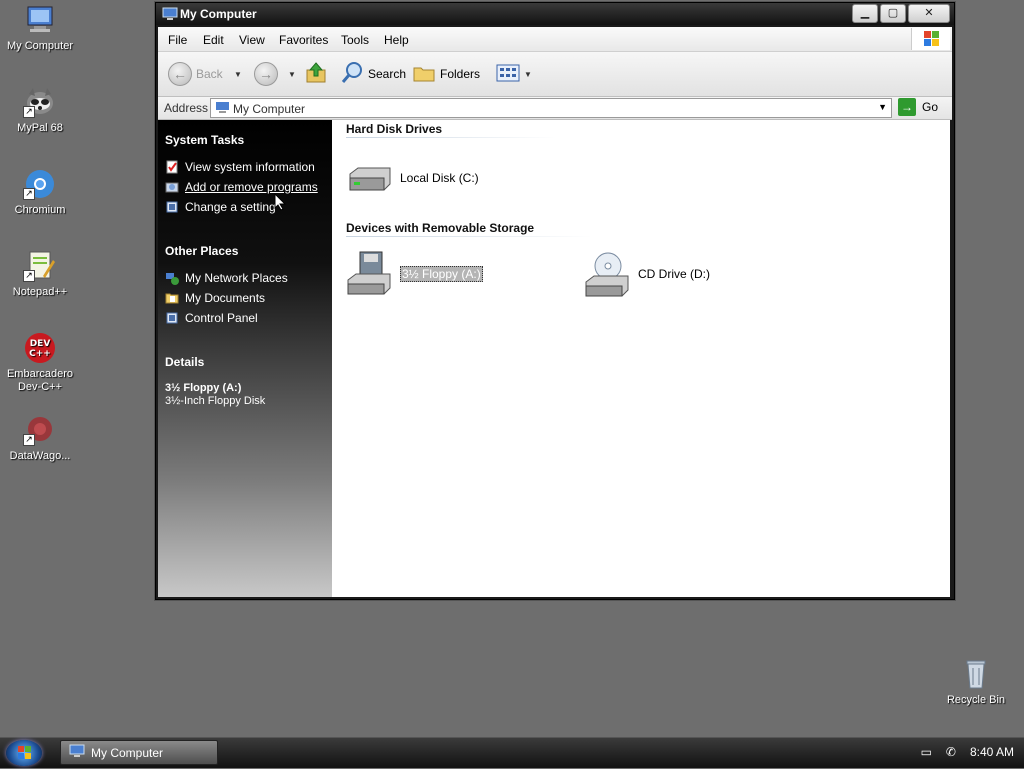  What do you see at coordinates (967, 752) in the screenshot?
I see `system-tray: ▭ ✆ 8:40 AM` at bounding box center [967, 752].